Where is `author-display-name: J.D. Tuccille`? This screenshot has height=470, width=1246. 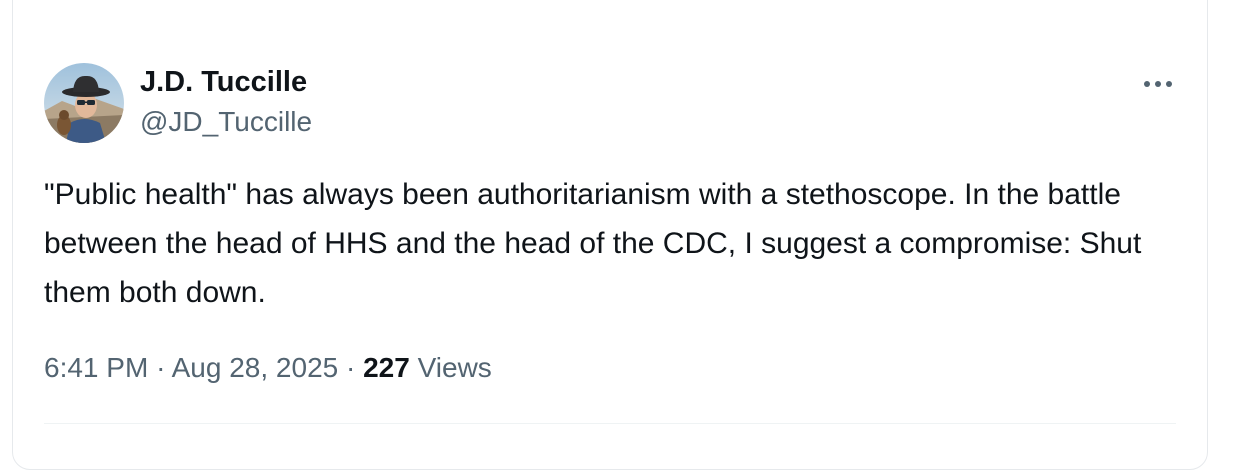 author-display-name: J.D. Tuccille is located at coordinates (223, 82).